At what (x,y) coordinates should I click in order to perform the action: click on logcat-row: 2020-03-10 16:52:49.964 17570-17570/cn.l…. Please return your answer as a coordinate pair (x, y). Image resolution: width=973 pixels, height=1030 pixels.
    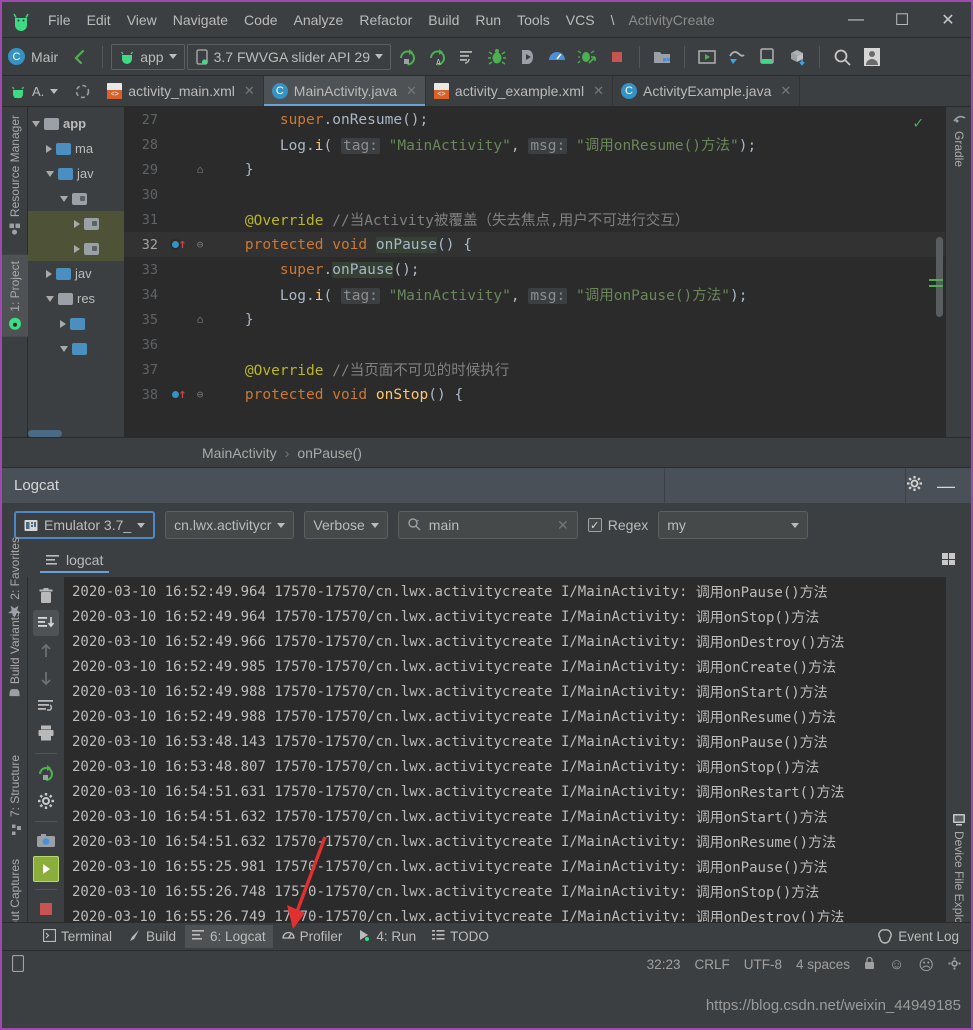
    Looking at the image, I should click on (504, 616).